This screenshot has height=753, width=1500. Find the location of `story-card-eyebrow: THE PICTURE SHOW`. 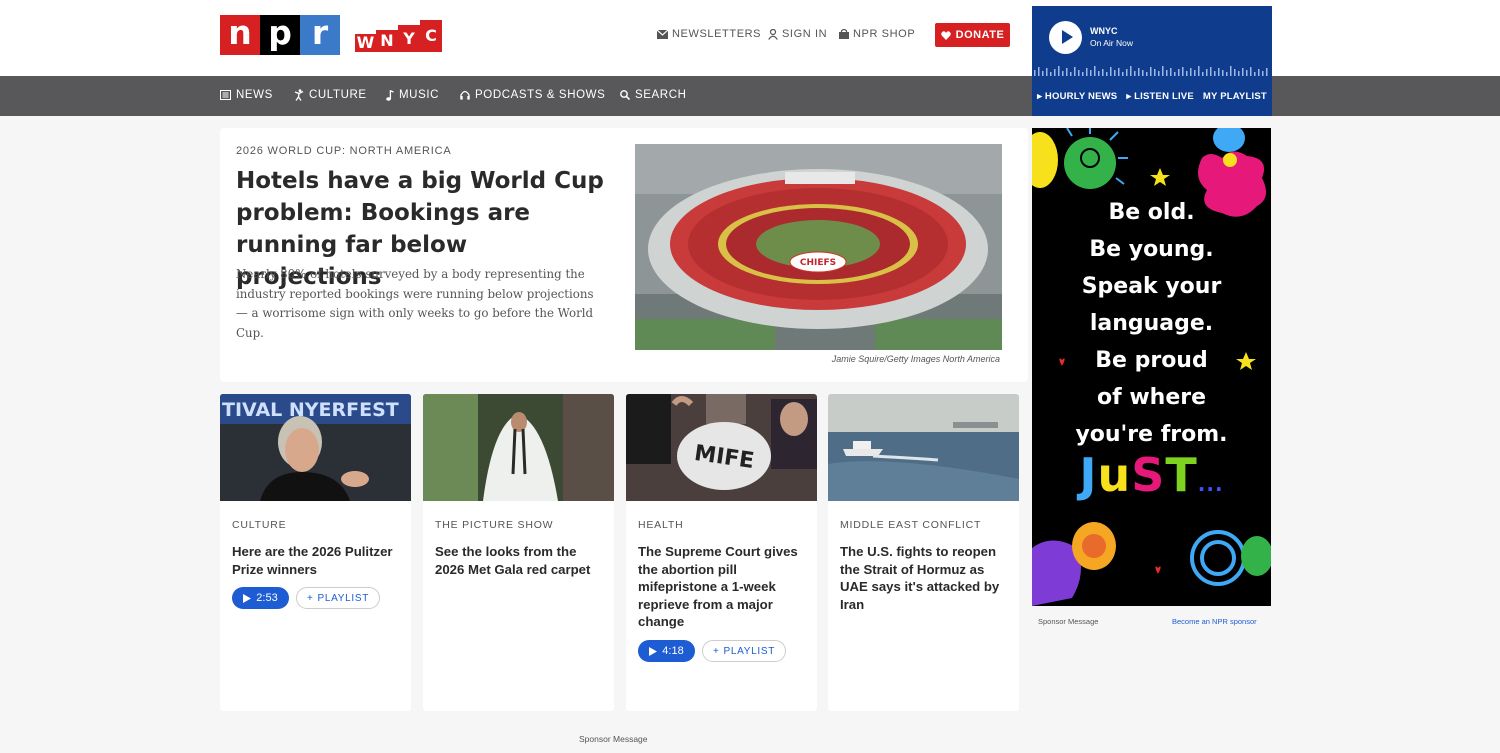

story-card-eyebrow: THE PICTURE SHOW is located at coordinates (494, 525).